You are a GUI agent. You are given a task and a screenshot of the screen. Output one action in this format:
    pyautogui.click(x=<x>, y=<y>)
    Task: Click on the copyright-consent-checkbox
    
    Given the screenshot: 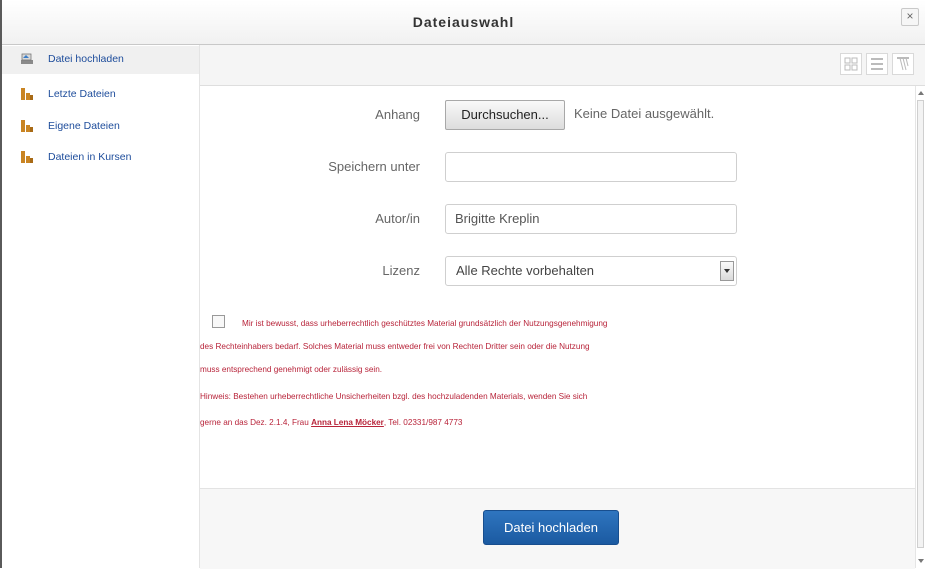 What is the action you would take?
    pyautogui.click(x=218, y=321)
    